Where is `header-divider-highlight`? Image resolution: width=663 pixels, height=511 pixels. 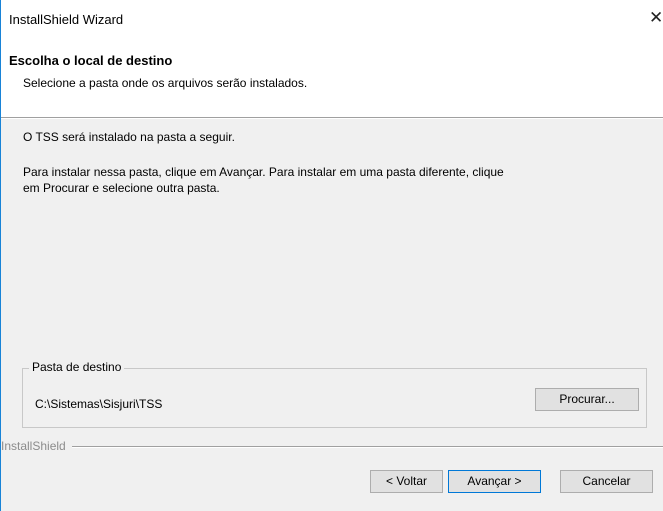
header-divider-highlight is located at coordinates (332, 118).